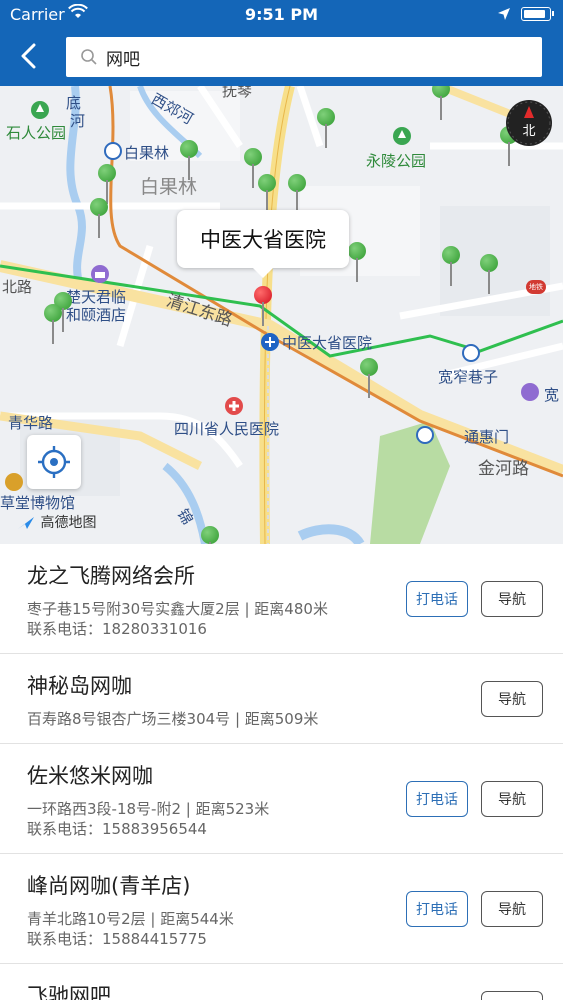 Image resolution: width=563 pixels, height=1000 pixels. What do you see at coordinates (316, 57) in the screenshot?
I see `search-input` at bounding box center [316, 57].